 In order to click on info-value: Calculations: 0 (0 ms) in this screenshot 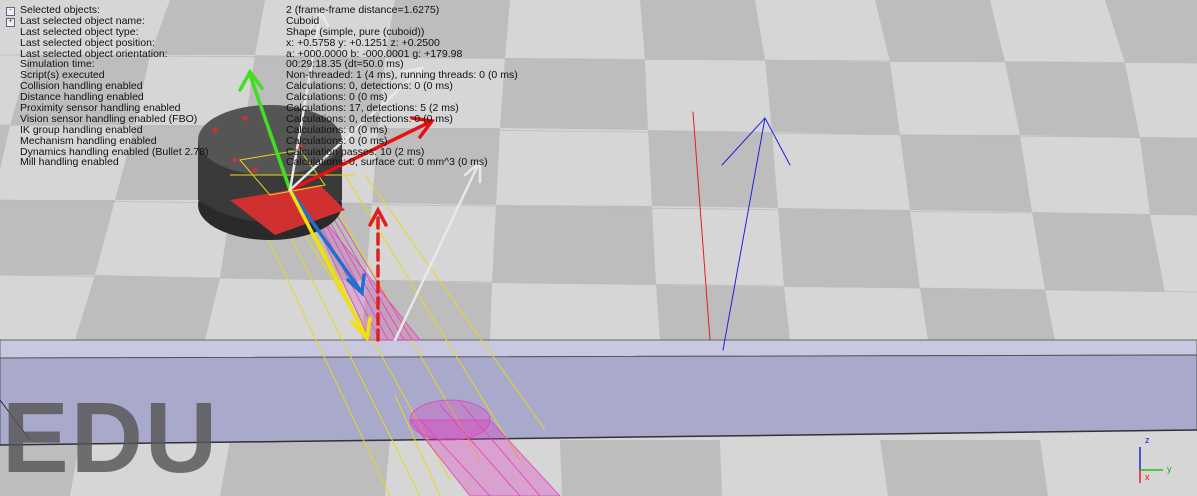, I will do `click(337, 140)`.